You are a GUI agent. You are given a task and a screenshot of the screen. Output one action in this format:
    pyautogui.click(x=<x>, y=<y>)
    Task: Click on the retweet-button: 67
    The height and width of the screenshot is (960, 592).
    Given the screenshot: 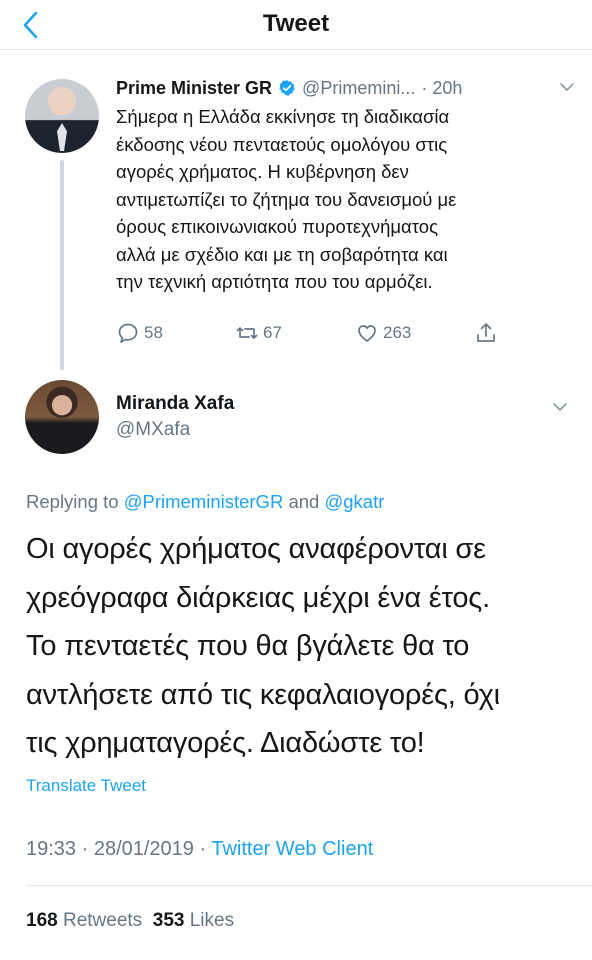 What is the action you would take?
    pyautogui.click(x=258, y=333)
    